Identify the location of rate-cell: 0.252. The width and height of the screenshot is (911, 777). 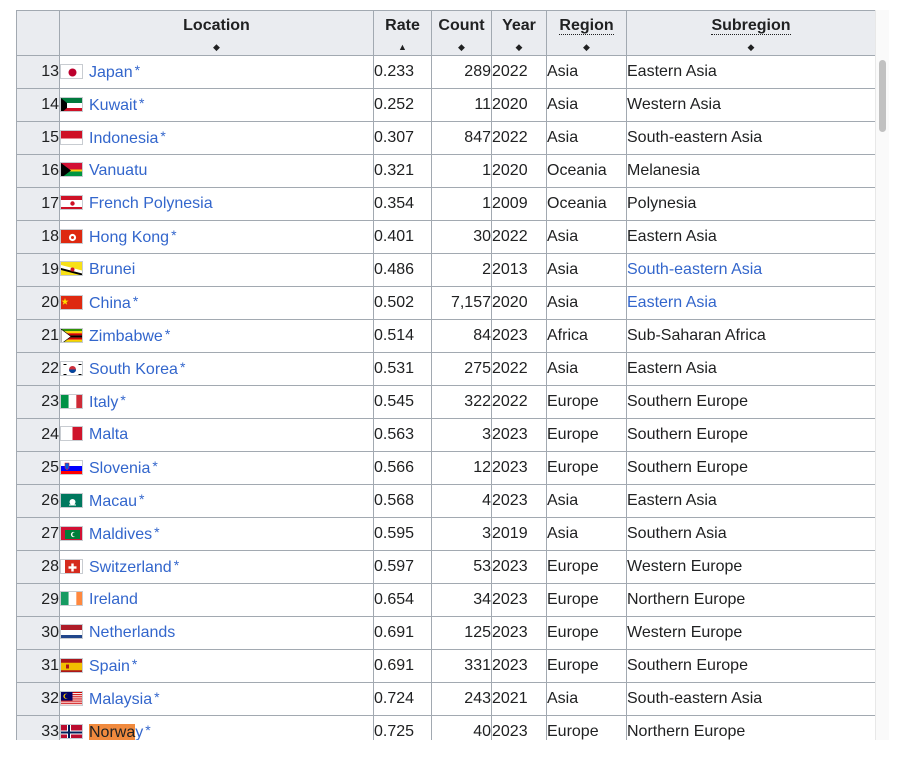
(402, 105).